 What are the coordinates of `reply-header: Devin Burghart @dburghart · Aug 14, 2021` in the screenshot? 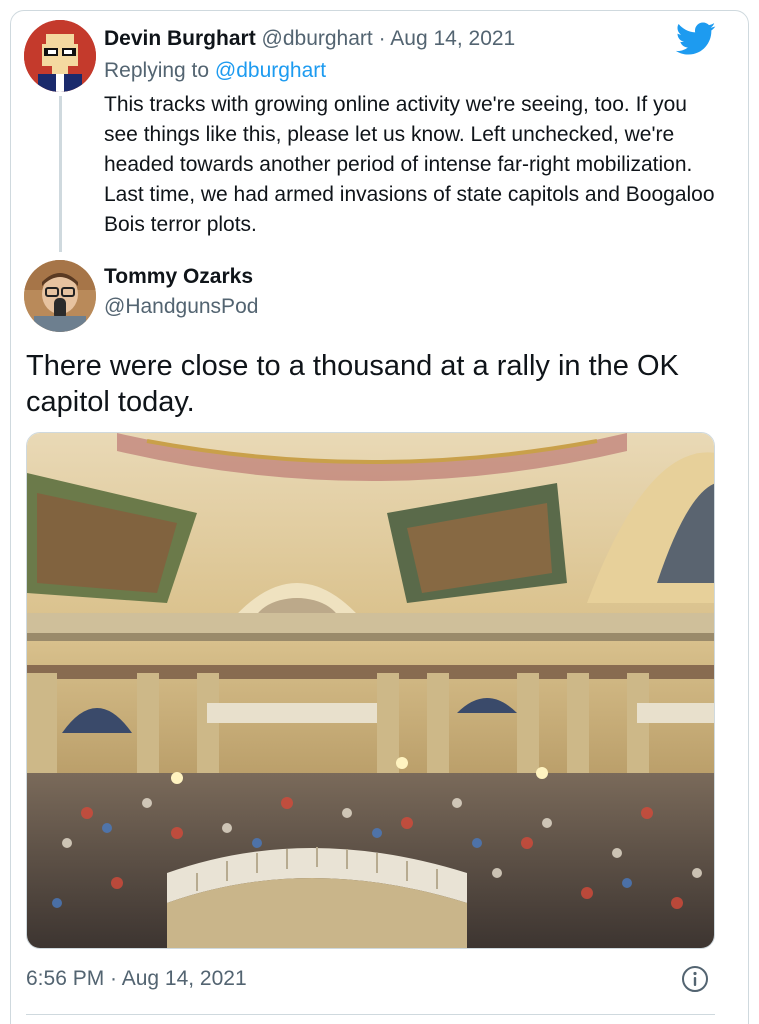 It's located at (309, 39).